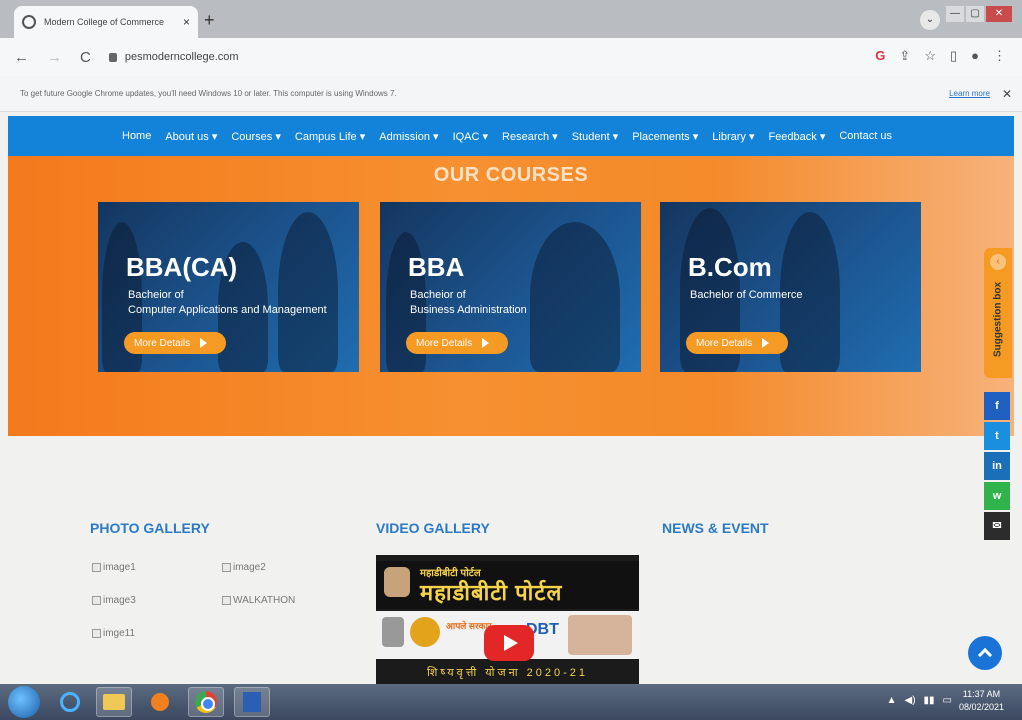  I want to click on tab-search-button: ⌄, so click(930, 20).